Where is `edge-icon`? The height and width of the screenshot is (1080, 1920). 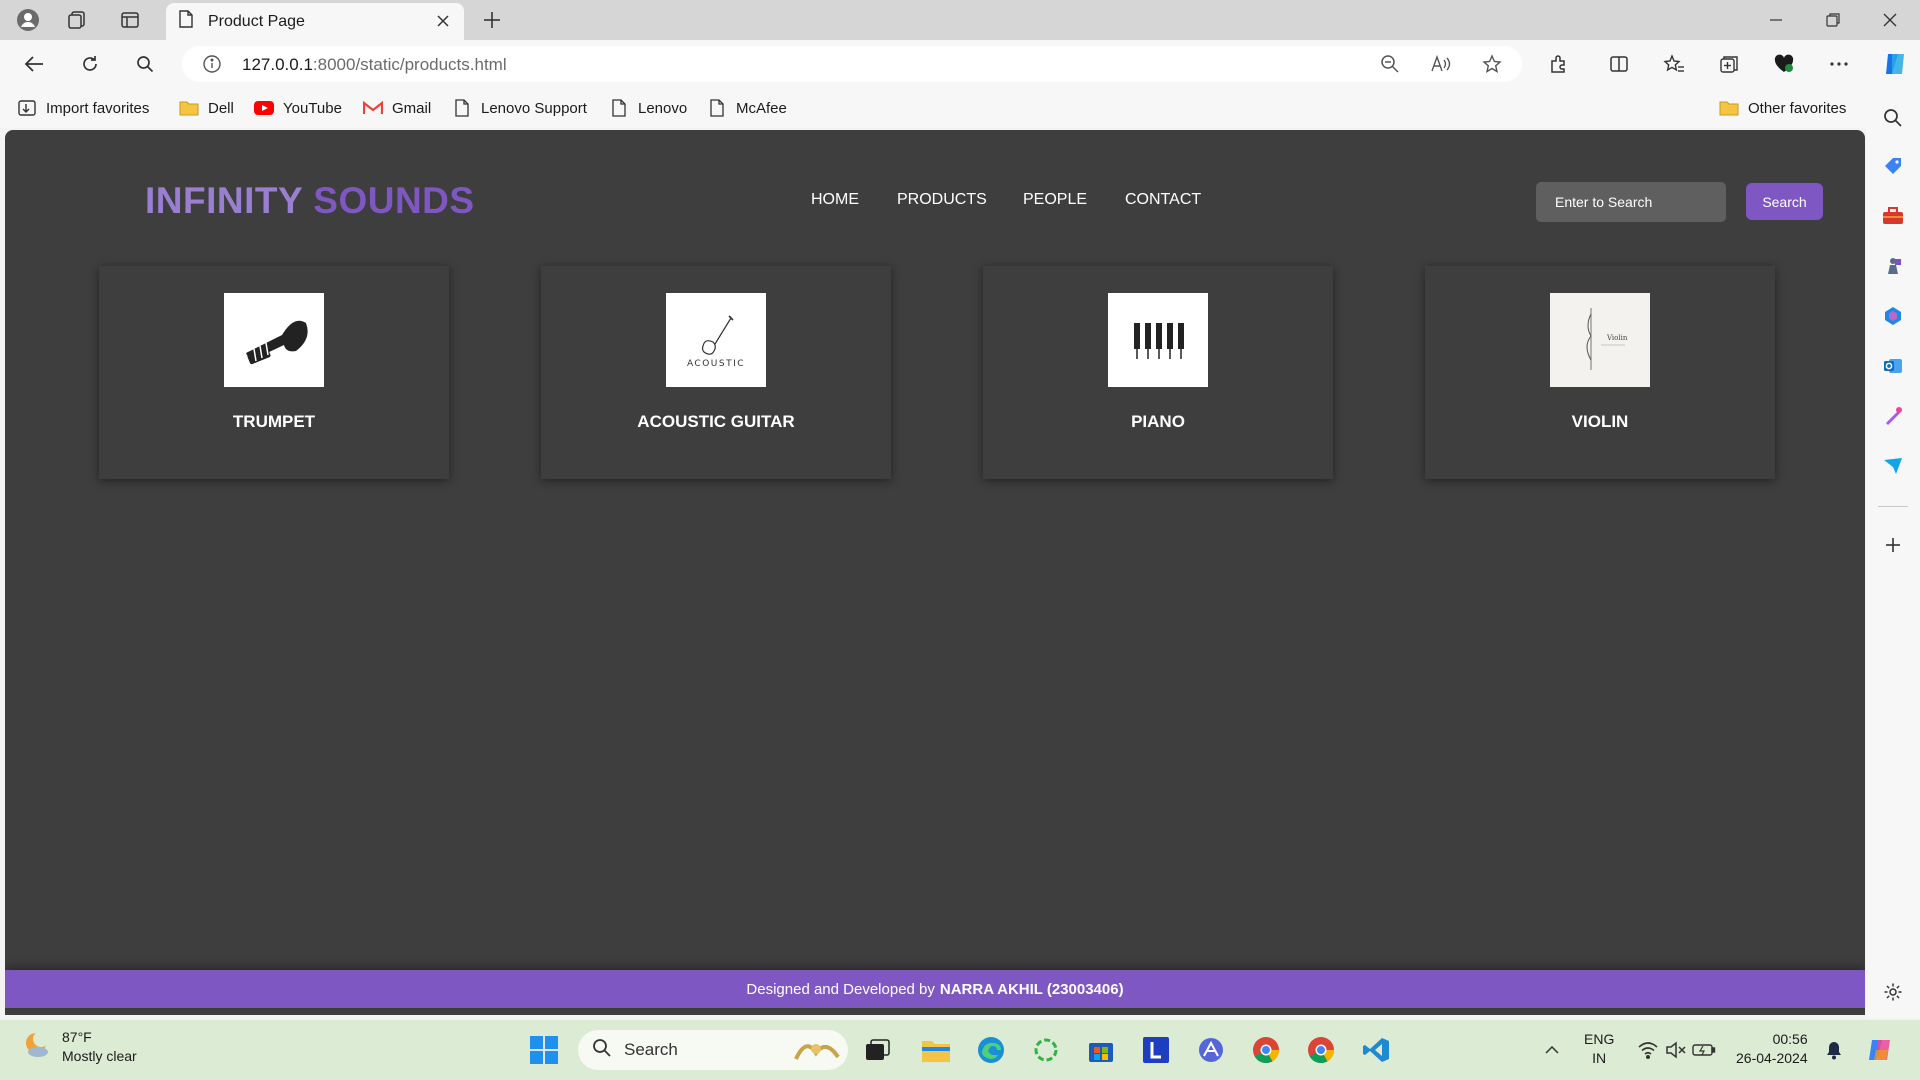
edge-icon is located at coordinates (991, 1050).